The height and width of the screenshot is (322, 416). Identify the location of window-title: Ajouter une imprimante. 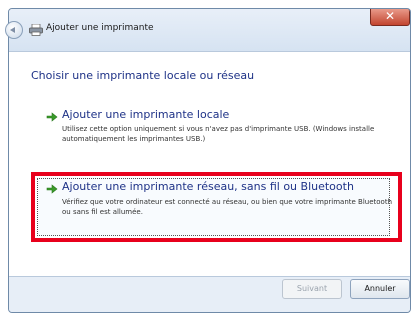
(100, 28).